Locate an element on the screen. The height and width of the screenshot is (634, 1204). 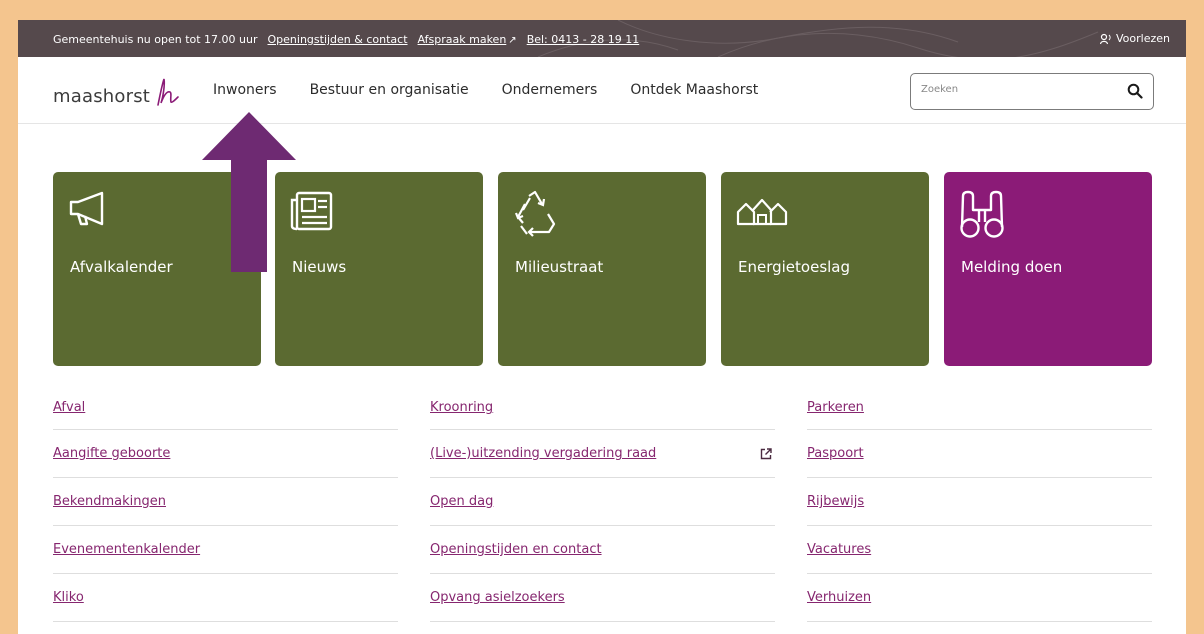
opening-notice: Gemeentehuis nu open tot 17.00 uur is located at coordinates (155, 39).